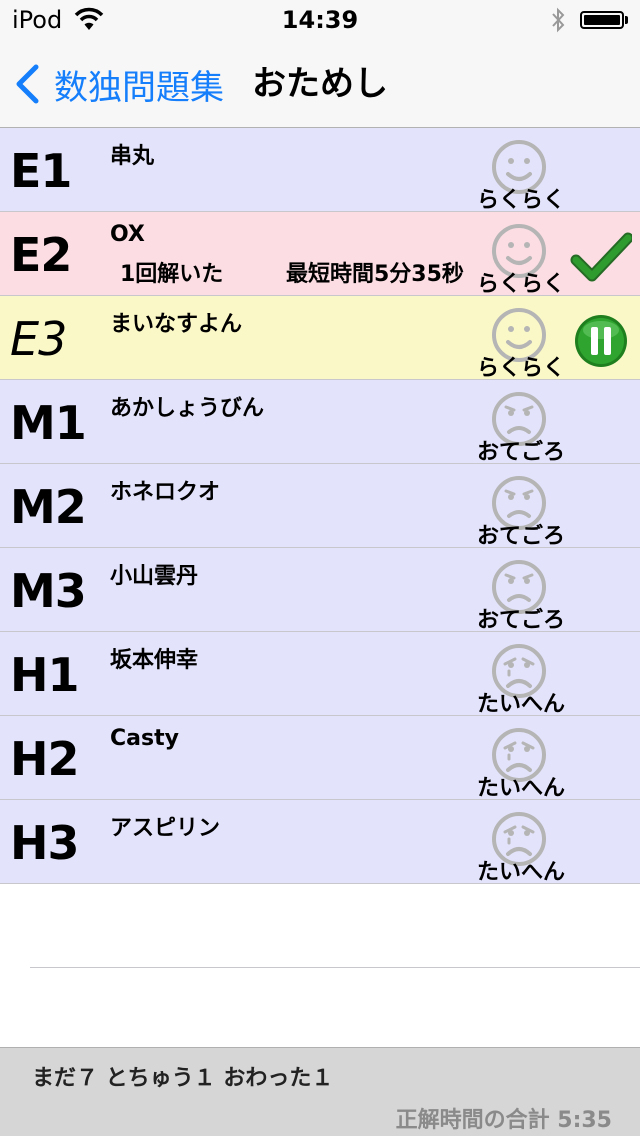 This screenshot has height=1136, width=640. I want to click on puzzle-row-e1: E1 串丸らくらく, so click(320, 170).